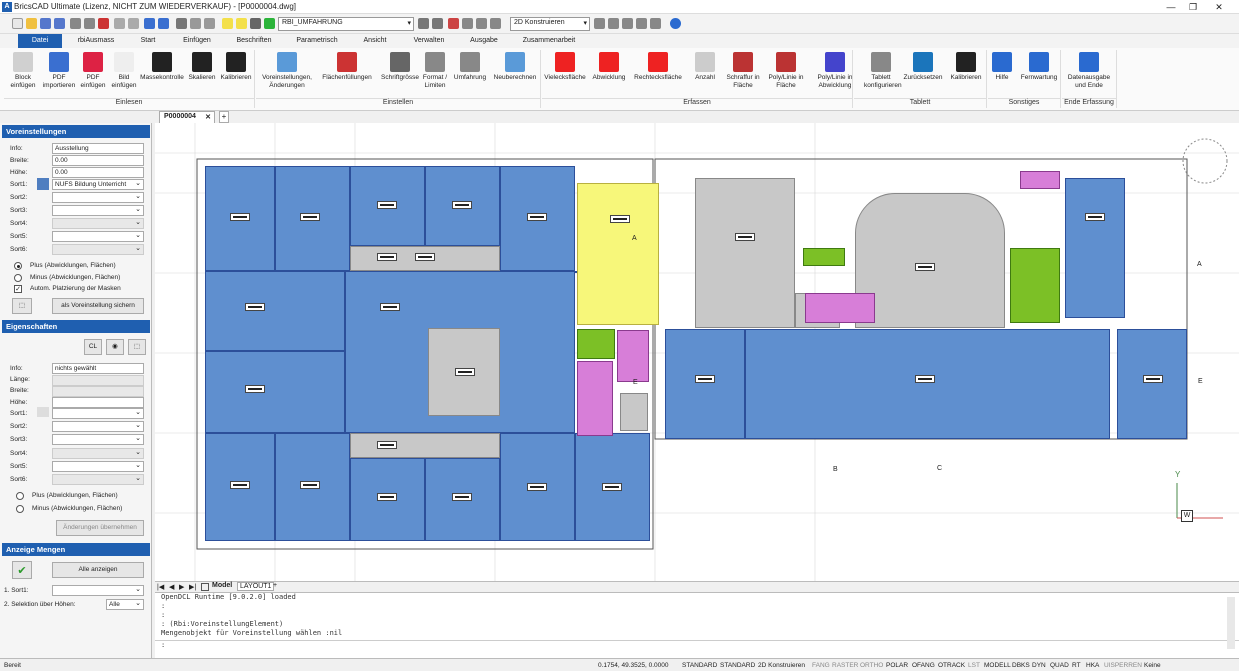 The width and height of the screenshot is (1239, 671). Describe the element at coordinates (423, 23) in the screenshot. I see `layer-tool-icon` at that location.